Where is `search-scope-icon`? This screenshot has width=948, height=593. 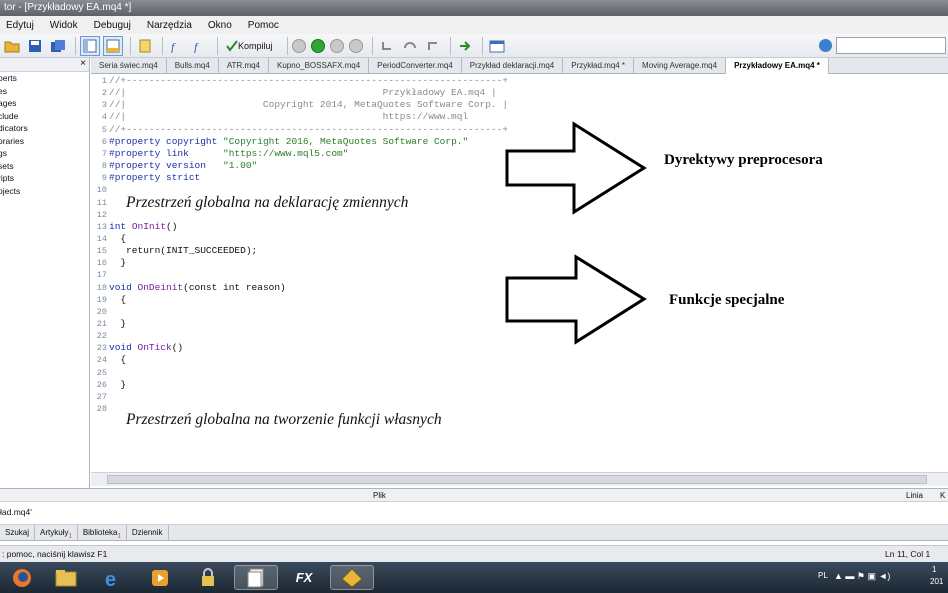
search-scope-icon is located at coordinates (825, 45).